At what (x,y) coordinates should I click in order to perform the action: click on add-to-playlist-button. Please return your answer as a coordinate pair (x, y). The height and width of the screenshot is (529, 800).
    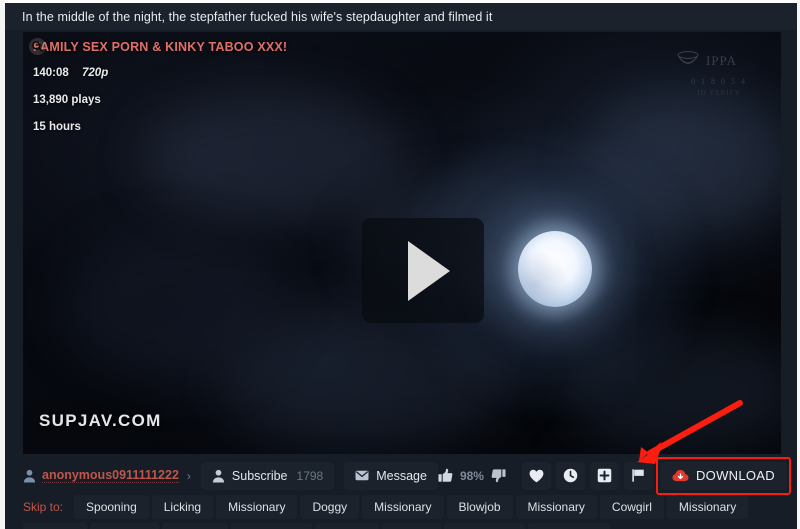
    Looking at the image, I should click on (604, 475).